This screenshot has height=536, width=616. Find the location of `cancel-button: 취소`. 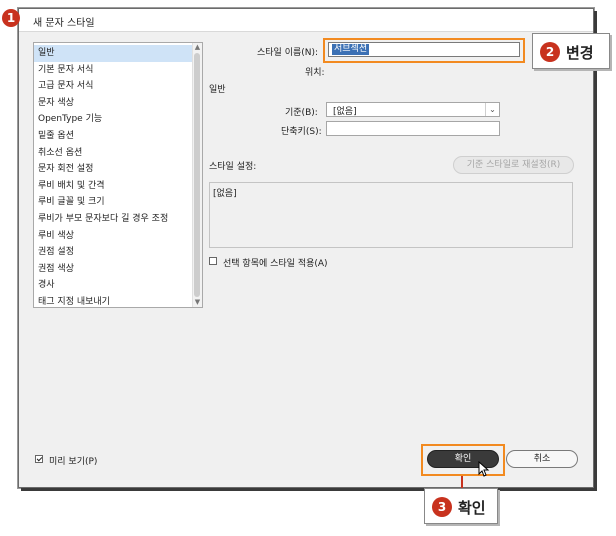

cancel-button: 취소 is located at coordinates (542, 459).